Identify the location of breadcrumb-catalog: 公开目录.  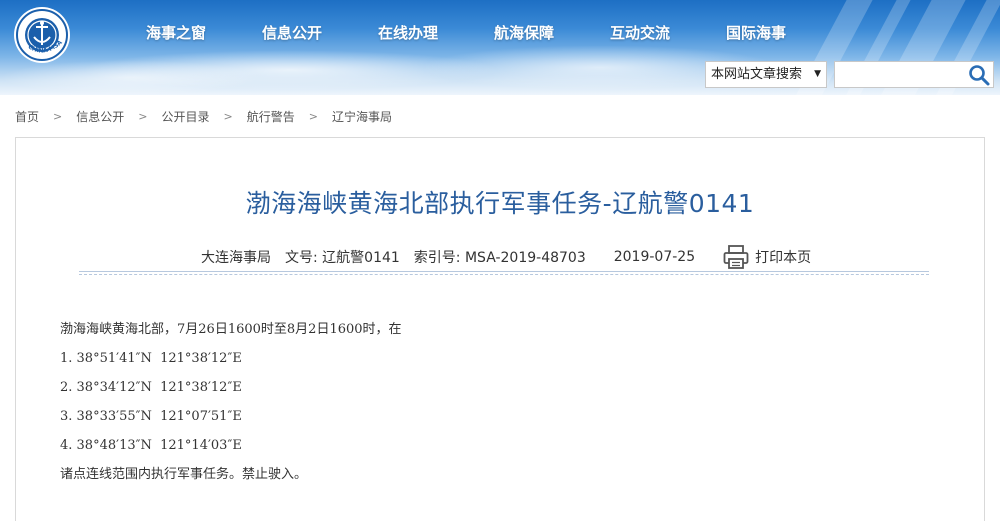
(185, 116).